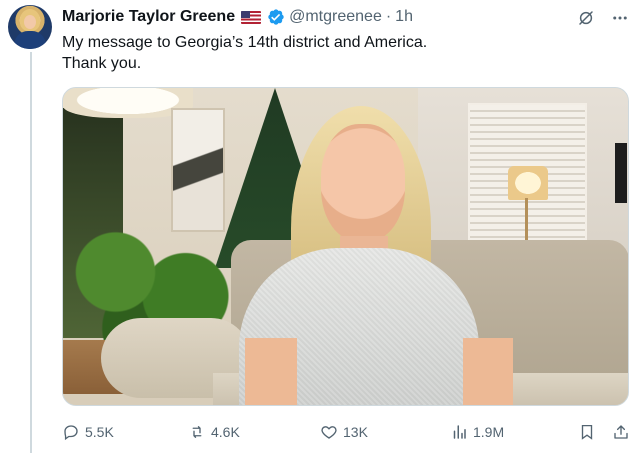 This screenshot has width=640, height=453. I want to click on thread-line, so click(31, 252).